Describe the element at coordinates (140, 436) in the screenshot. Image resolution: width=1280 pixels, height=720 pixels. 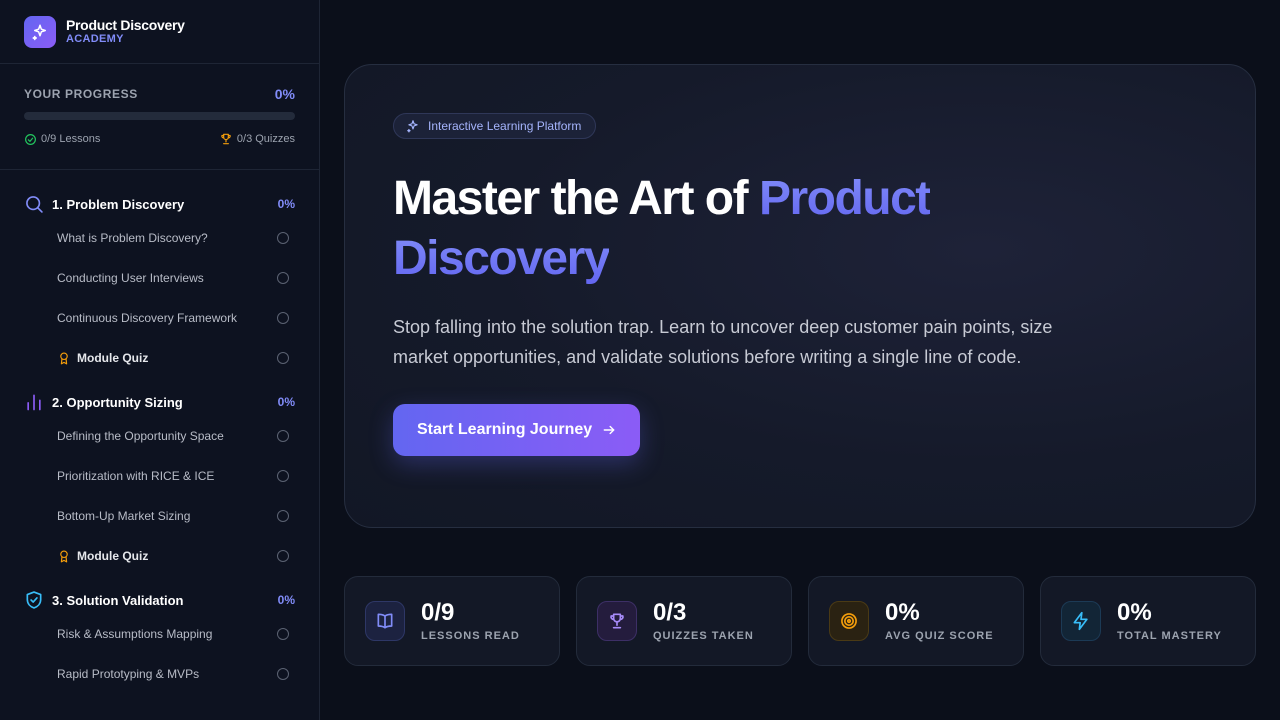
I see `lesson-label: Defining the Opportunity Space` at that location.